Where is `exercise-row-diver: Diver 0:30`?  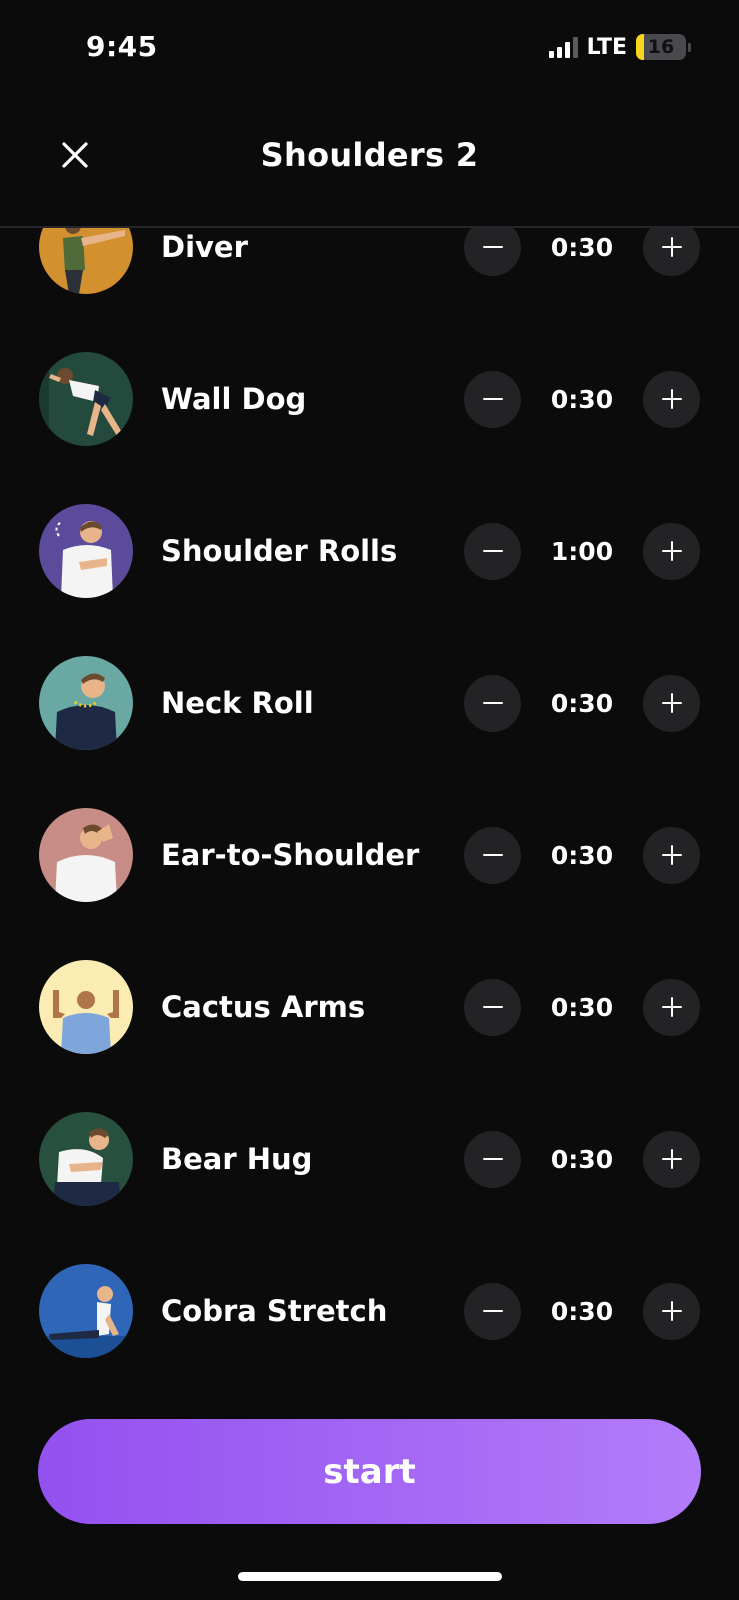
exercise-row-diver: Diver 0:30 is located at coordinates (369, 275).